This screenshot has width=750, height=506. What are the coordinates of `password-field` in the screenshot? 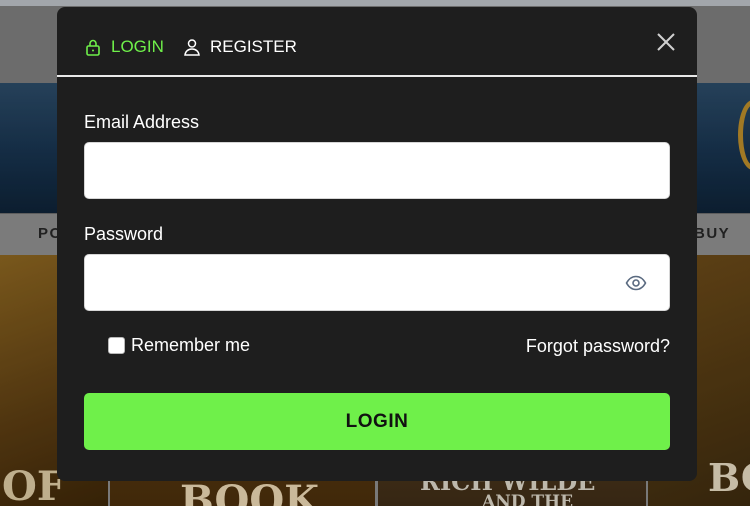 It's located at (377, 282).